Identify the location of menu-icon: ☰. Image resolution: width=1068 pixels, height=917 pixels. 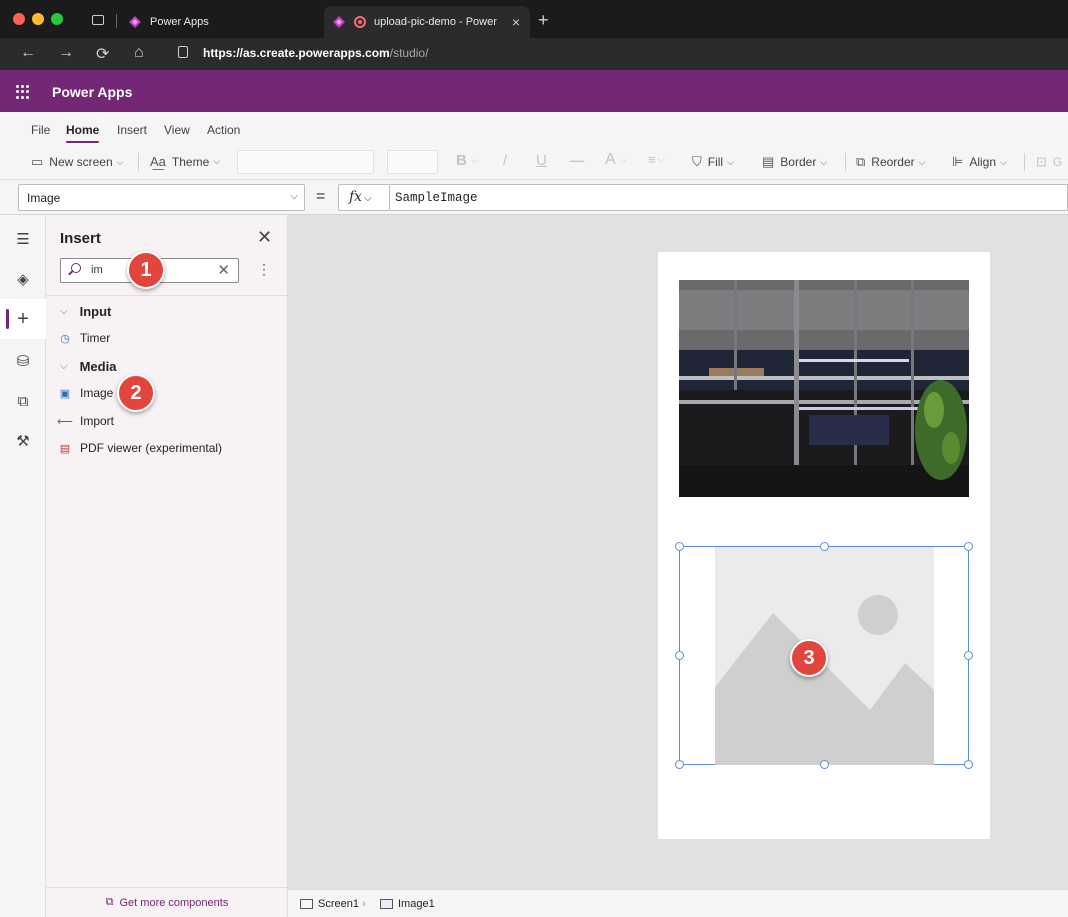
(23, 239).